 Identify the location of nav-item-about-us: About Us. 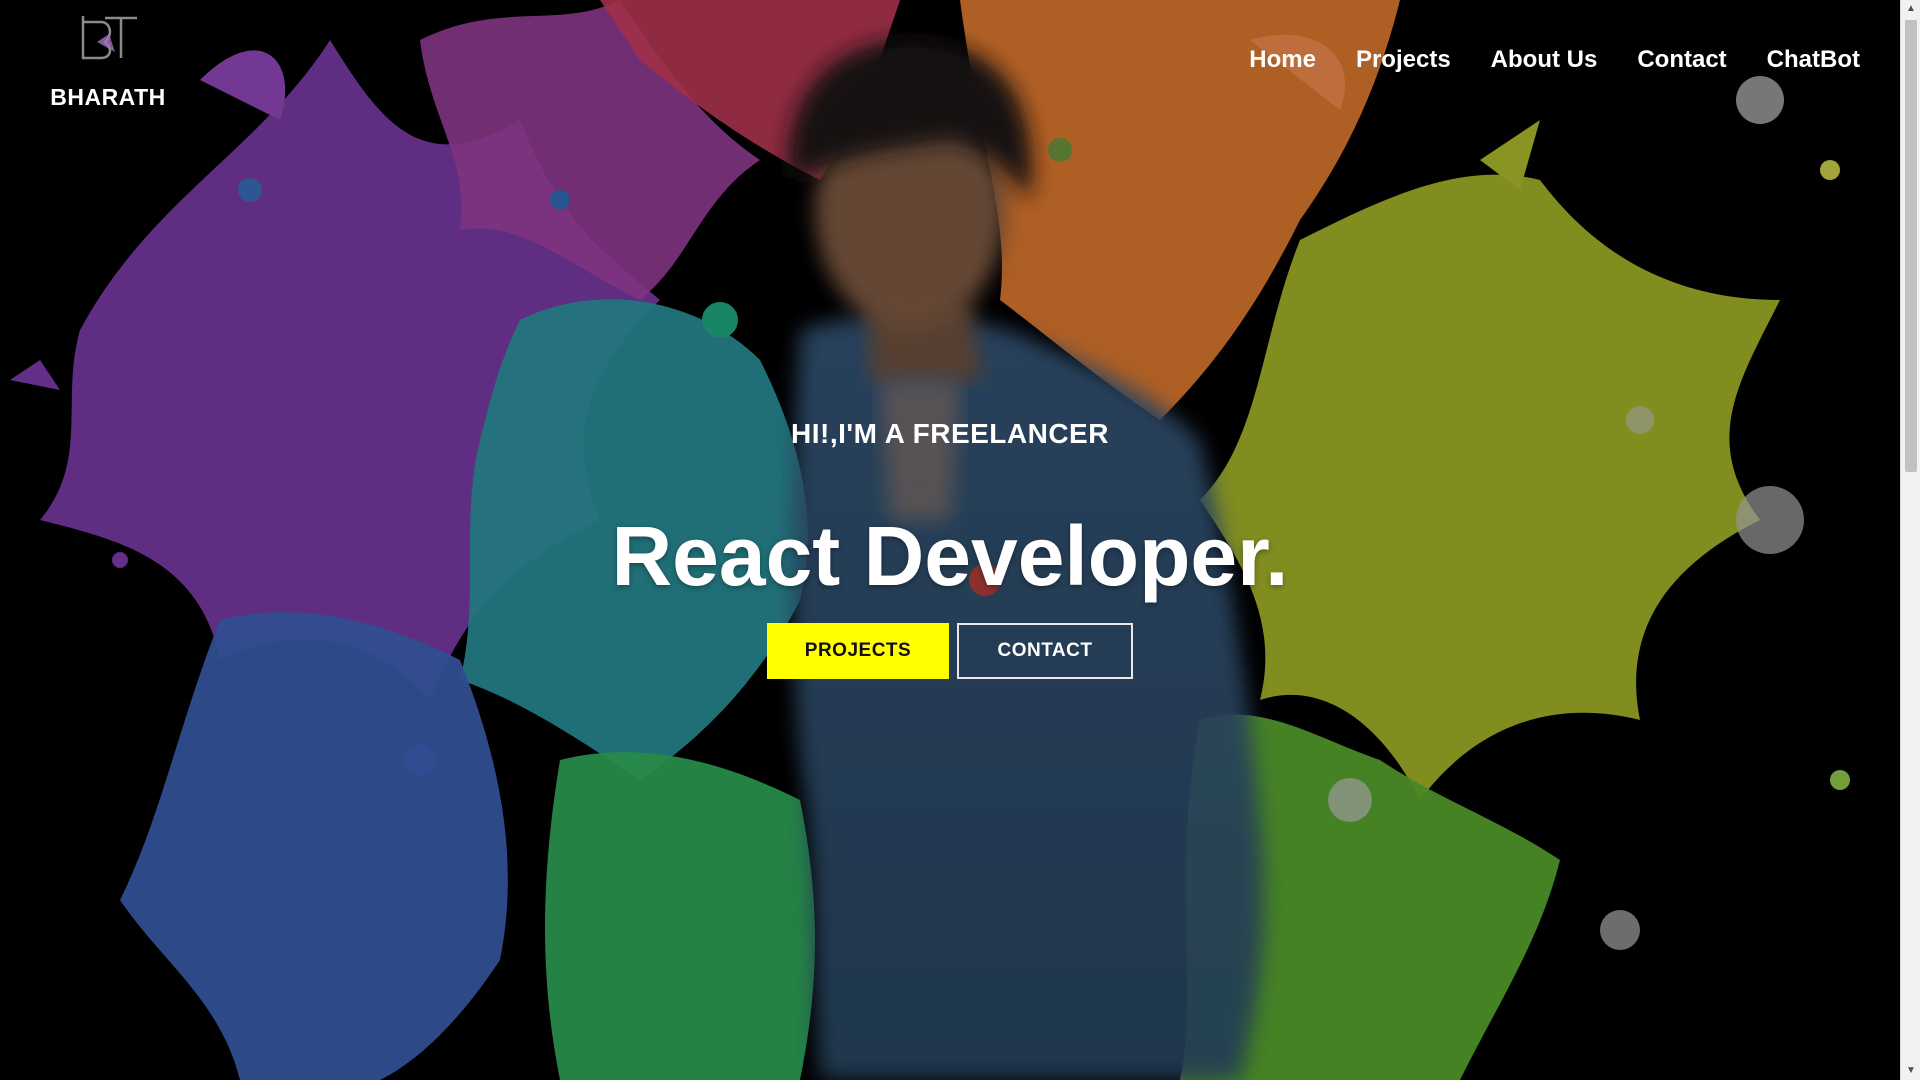
(1544, 60).